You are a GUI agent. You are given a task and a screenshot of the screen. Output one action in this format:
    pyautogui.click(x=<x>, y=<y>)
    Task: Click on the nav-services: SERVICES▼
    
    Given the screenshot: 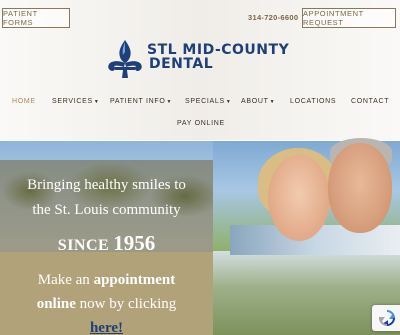 What is the action you would take?
    pyautogui.click(x=76, y=101)
    